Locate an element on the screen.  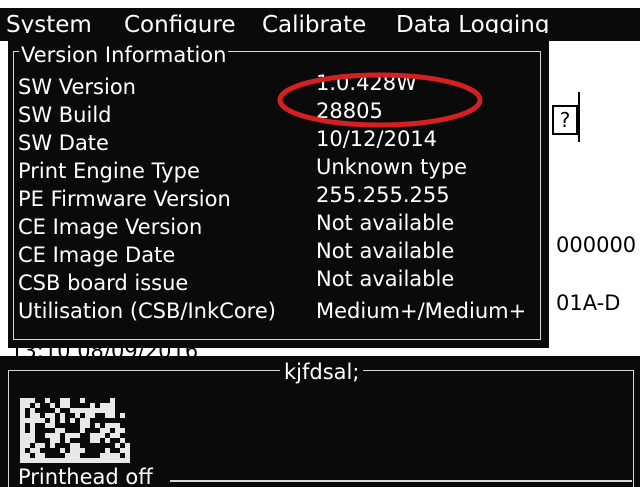
label-print-engine-type: Print Engine Type is located at coordinates (109, 171).